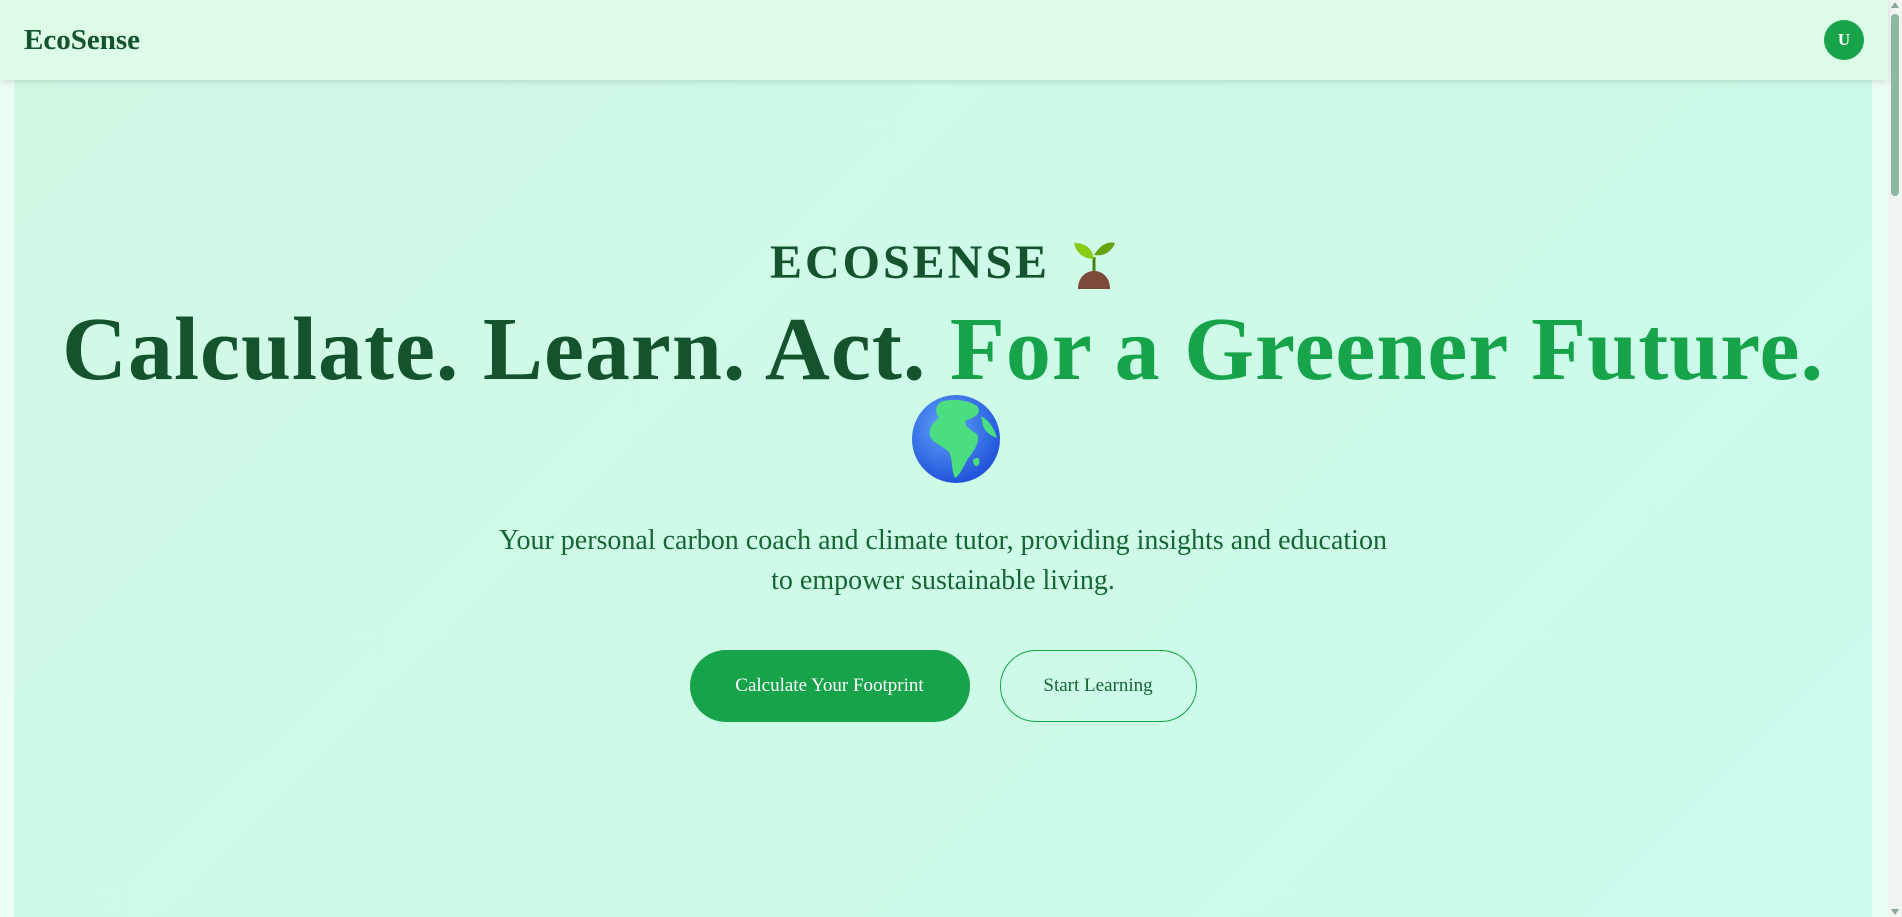 The width and height of the screenshot is (1902, 917). Describe the element at coordinates (1895, 5) in the screenshot. I see `scroll-up-icon` at that location.